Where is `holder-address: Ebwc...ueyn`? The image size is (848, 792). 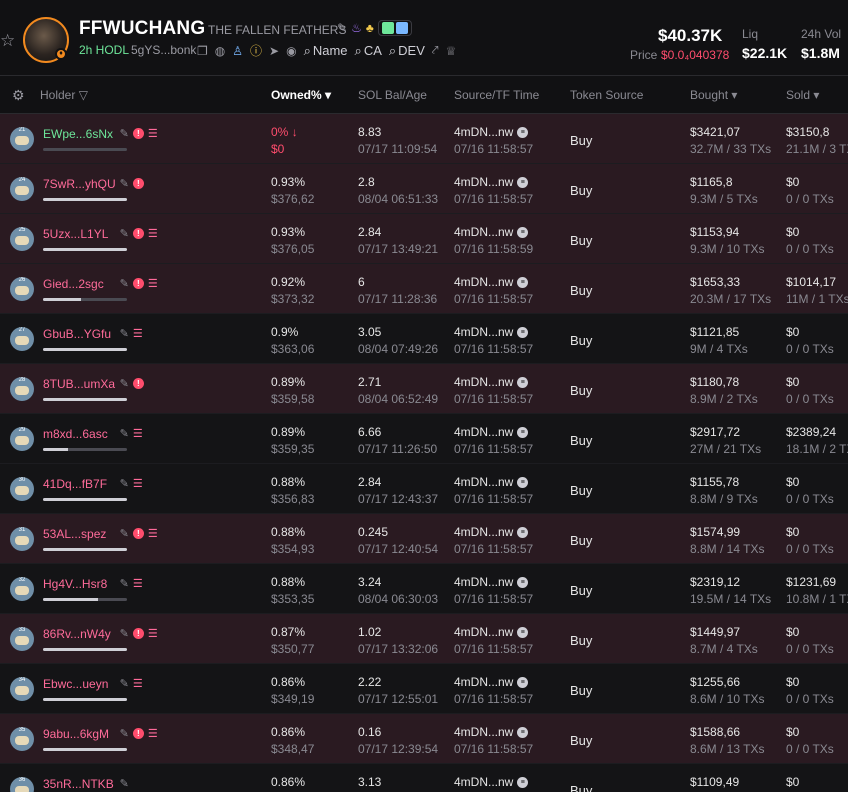 holder-address: Ebwc...ueyn is located at coordinates (75, 684).